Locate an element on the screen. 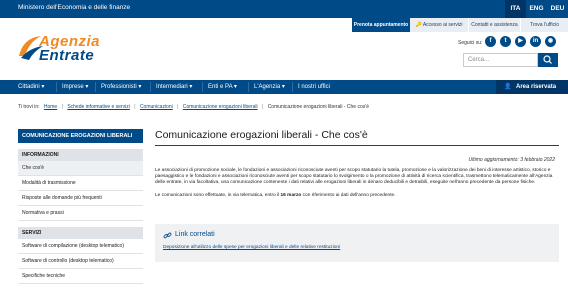 This screenshot has height=300, width=568. lang-ita: ITA is located at coordinates (515, 9).